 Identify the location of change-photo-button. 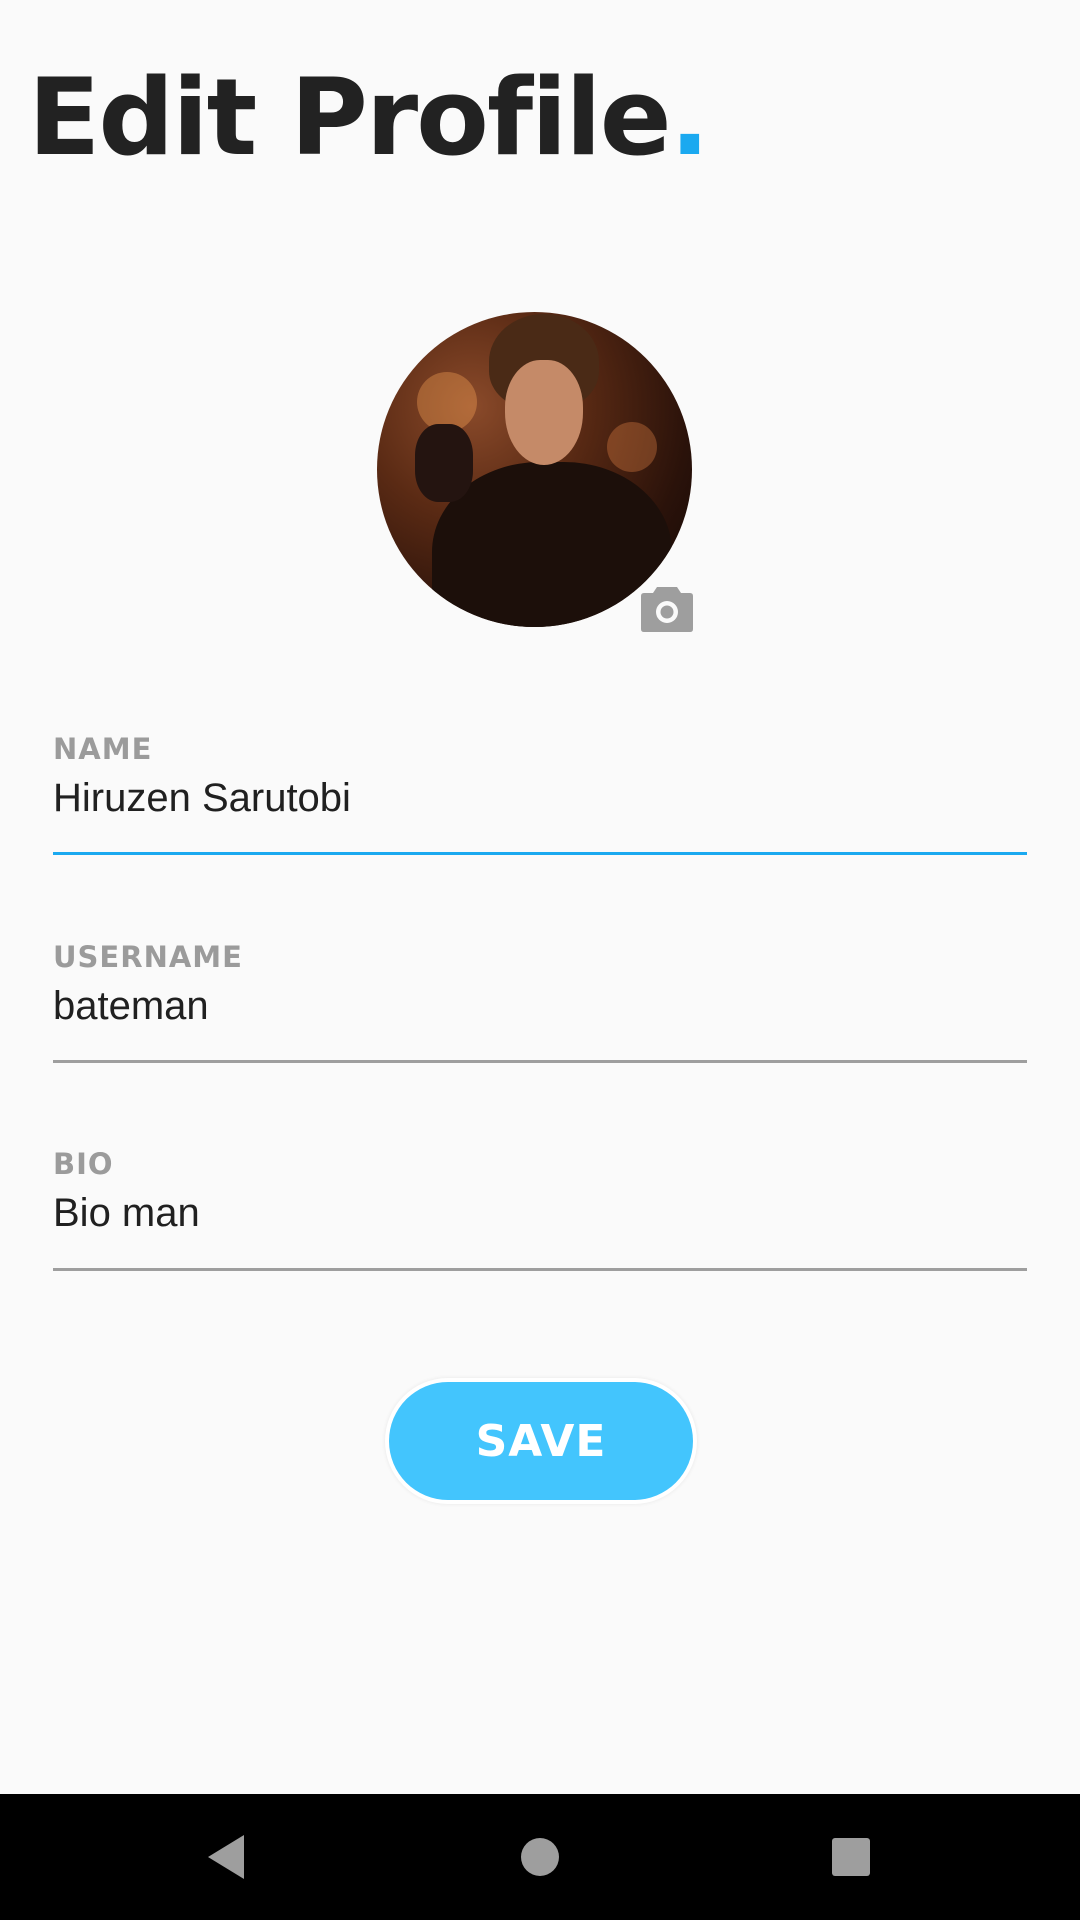
(667, 608).